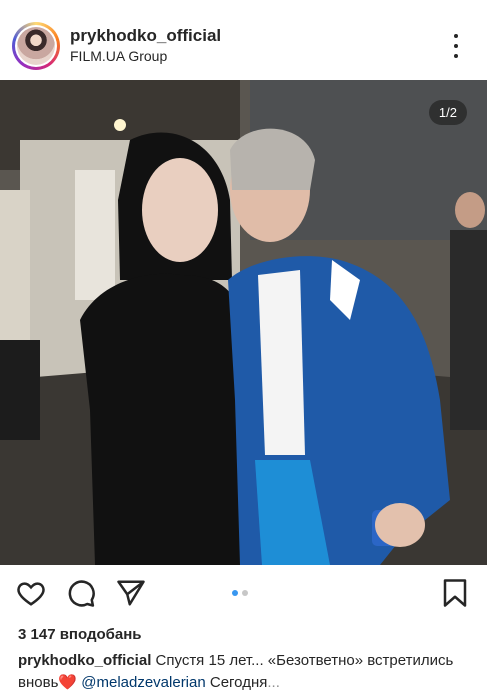 This screenshot has height=700, width=487. I want to click on send-icon, so click(131, 593).